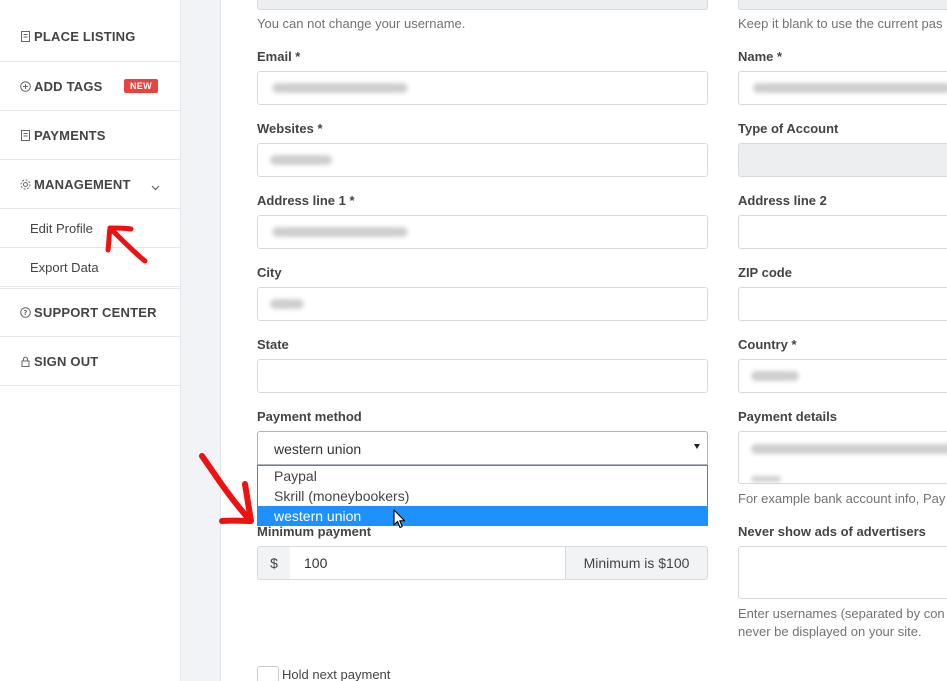 The image size is (947, 681). What do you see at coordinates (85, 36) in the screenshot?
I see `sidebar-item-label: PLACE LISTING` at bounding box center [85, 36].